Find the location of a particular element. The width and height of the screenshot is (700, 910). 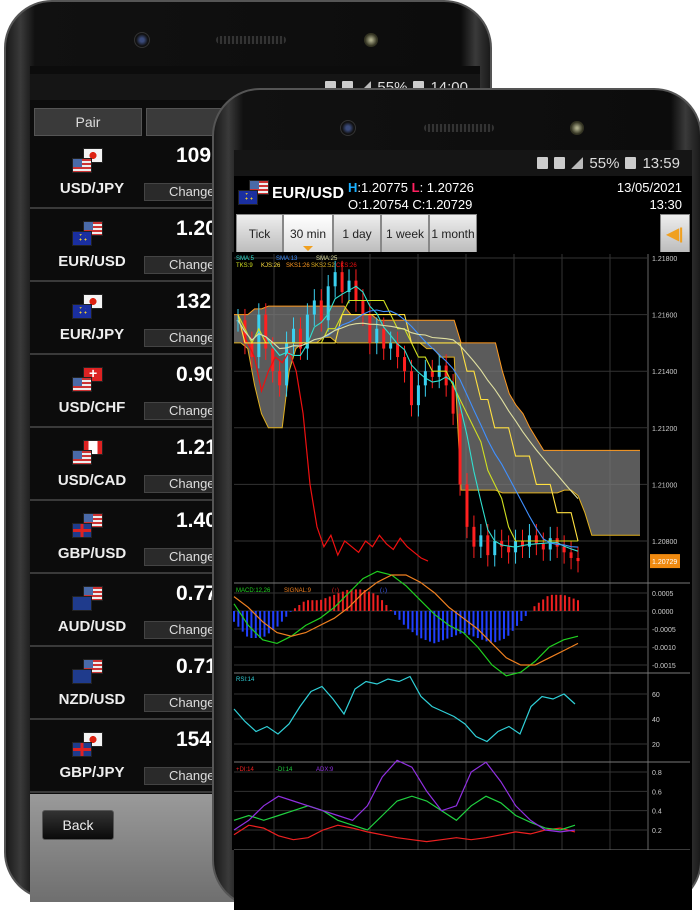

price-tick-label: 1.21800 is located at coordinates (664, 259).